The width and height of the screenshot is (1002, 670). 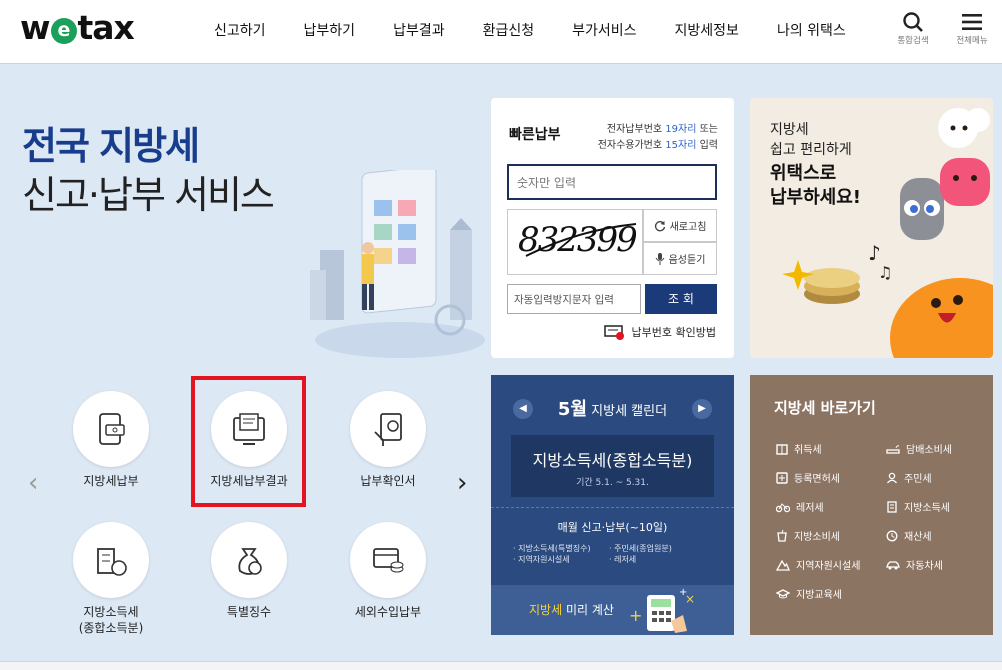 I want to click on cigarette-icon, so click(x=893, y=449).